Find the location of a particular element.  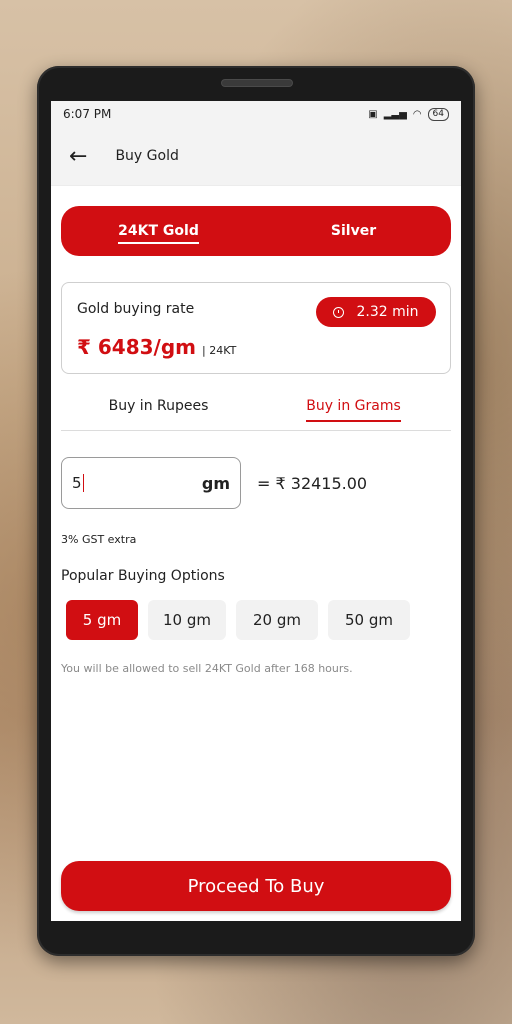

tab-buy-in-rupees: Buy in Rupees is located at coordinates (158, 414).